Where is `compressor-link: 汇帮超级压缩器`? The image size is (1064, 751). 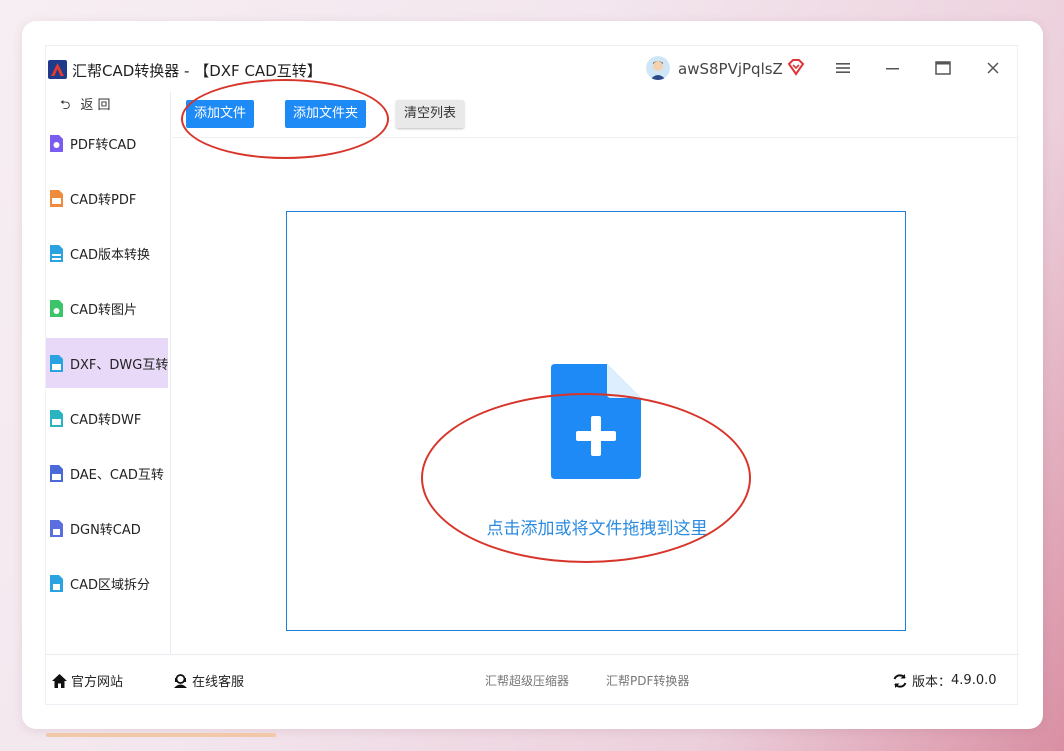
compressor-link: 汇帮超级压缩器 is located at coordinates (527, 680).